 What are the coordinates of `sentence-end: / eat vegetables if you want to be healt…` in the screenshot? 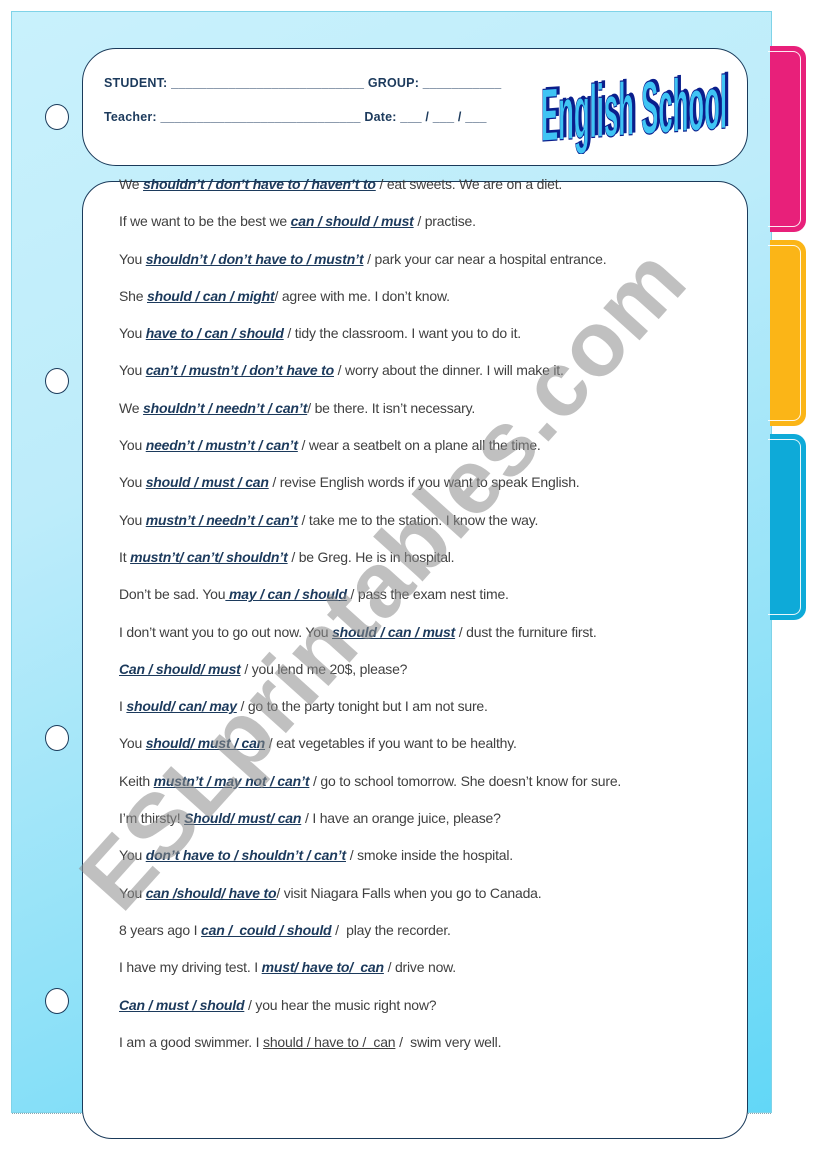 It's located at (391, 743).